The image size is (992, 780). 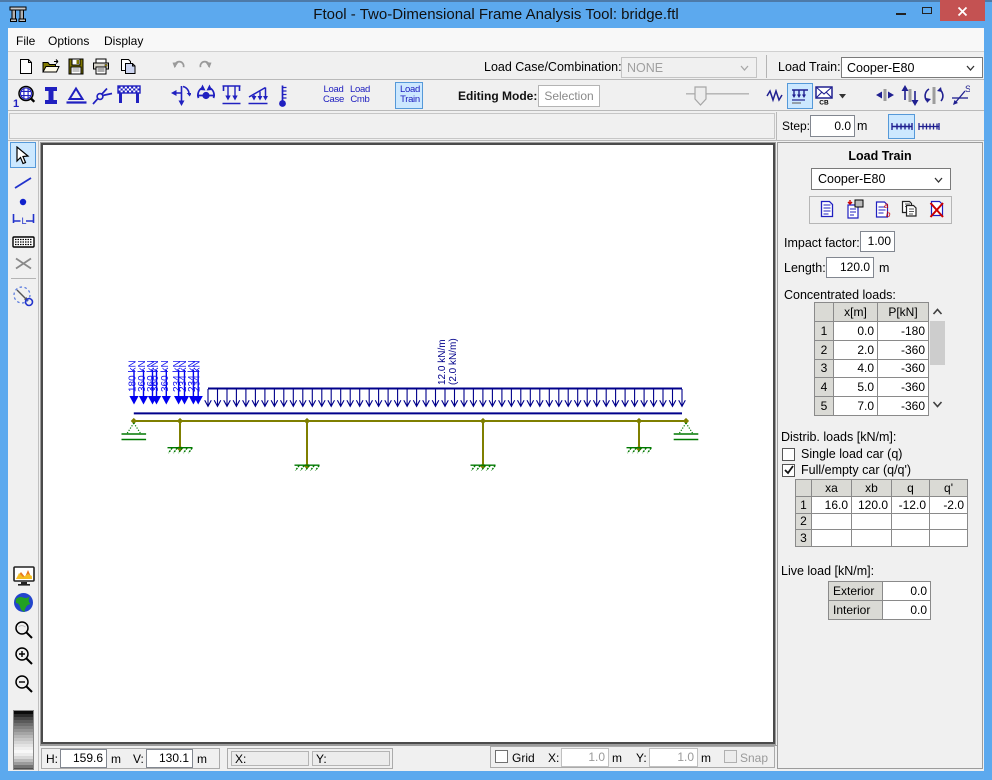 What do you see at coordinates (197, 376) in the screenshot?
I see `svg-text: 234 kN` at bounding box center [197, 376].